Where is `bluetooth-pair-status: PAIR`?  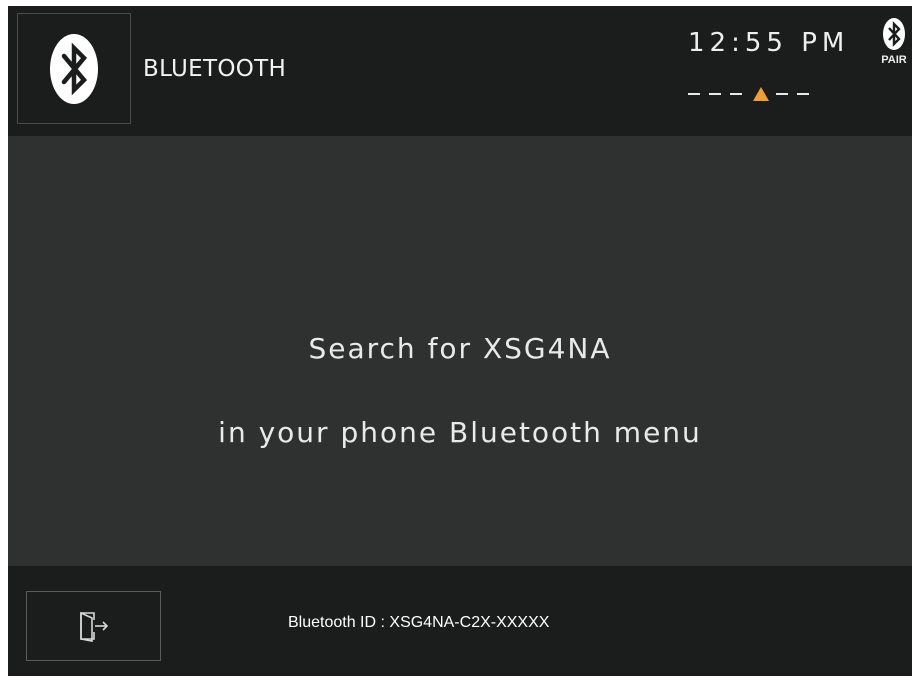 bluetooth-pair-status: PAIR is located at coordinates (894, 42).